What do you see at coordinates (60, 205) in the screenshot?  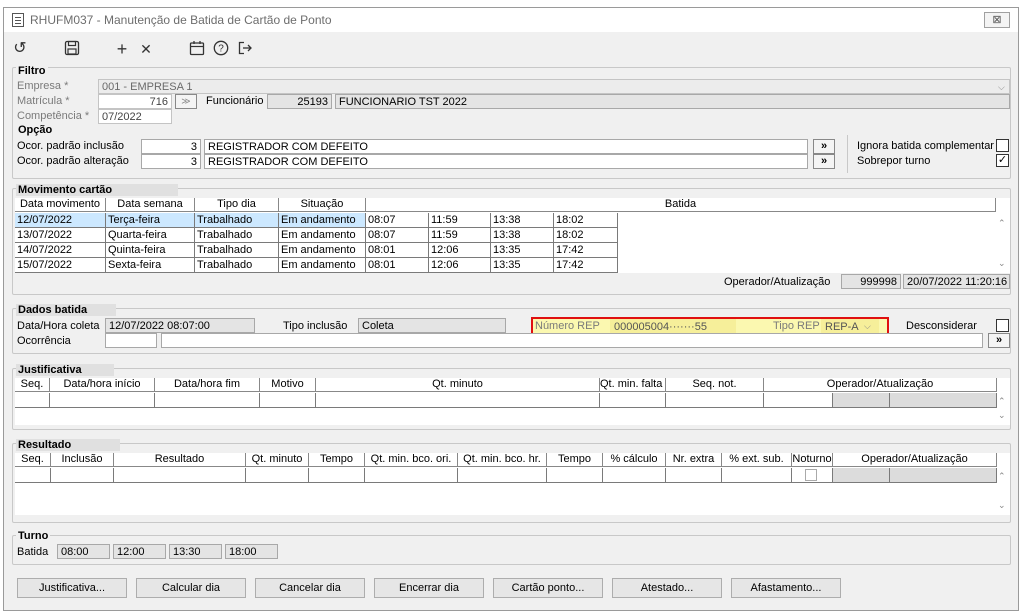 I see `col-data-movimento: Data movimento` at bounding box center [60, 205].